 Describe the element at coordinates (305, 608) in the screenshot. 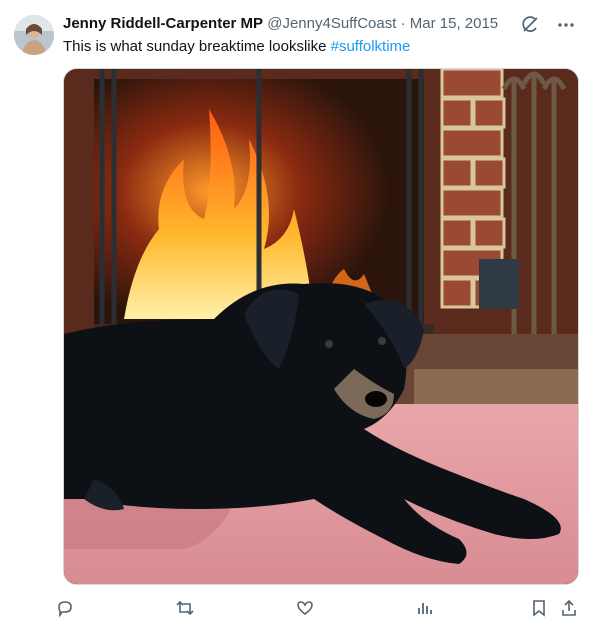

I see `like-icon` at that location.